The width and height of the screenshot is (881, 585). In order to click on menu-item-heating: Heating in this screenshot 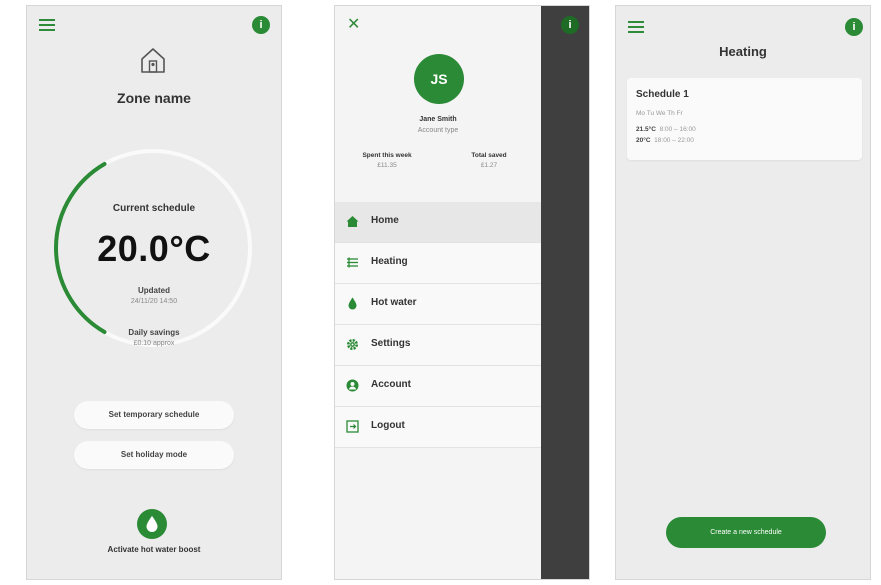, I will do `click(438, 263)`.